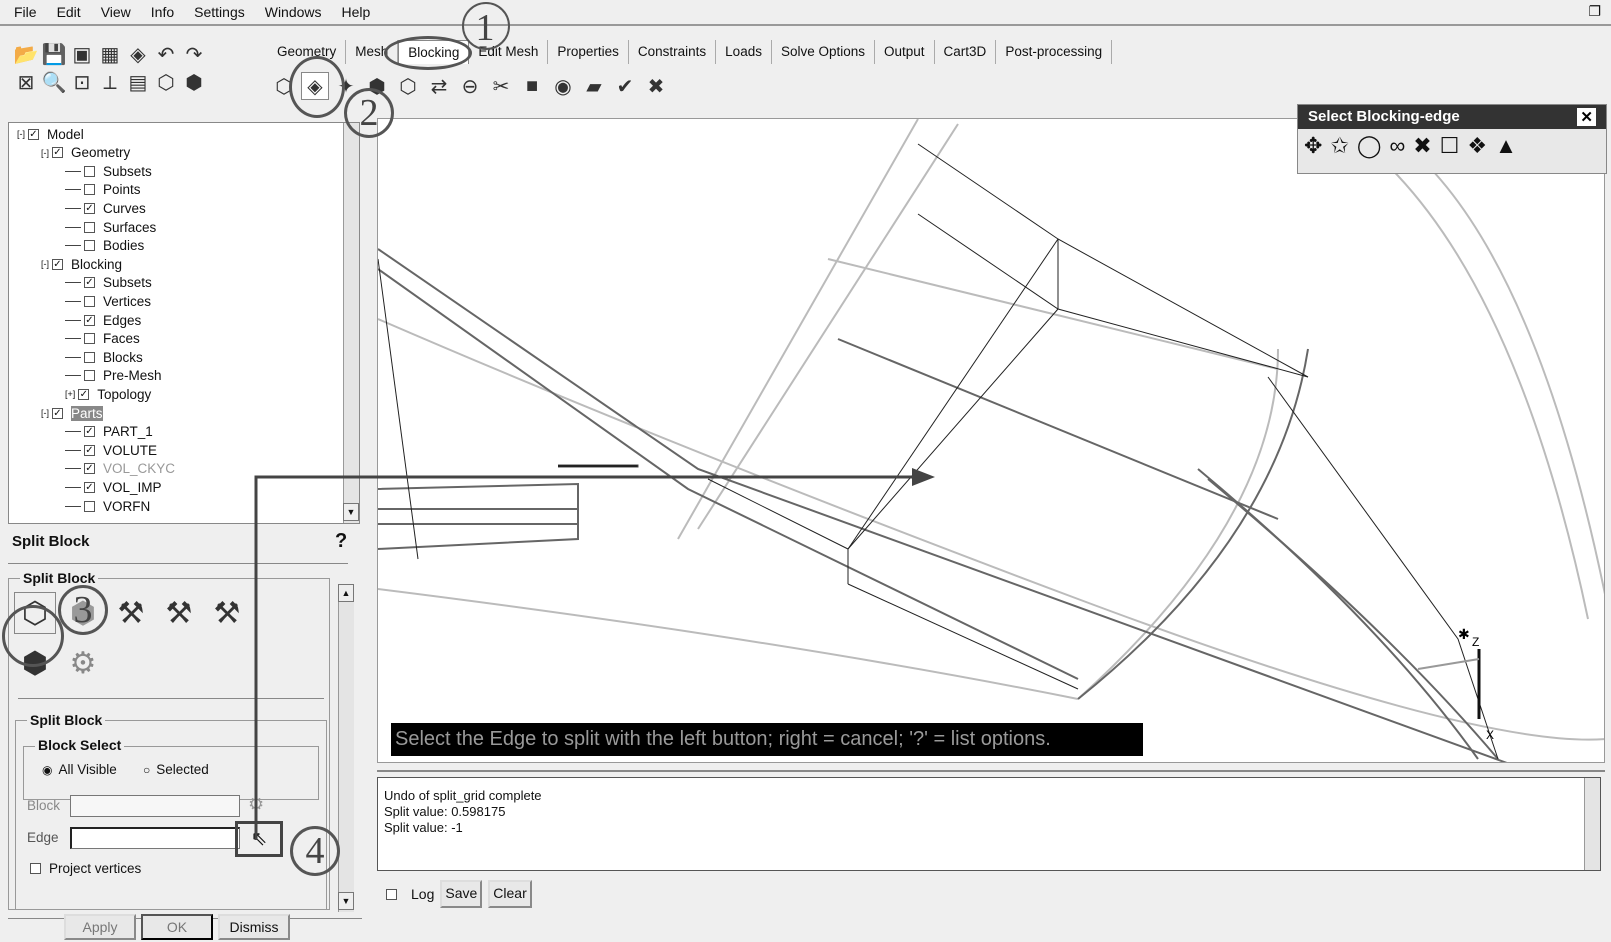  Describe the element at coordinates (563, 86) in the screenshot. I see `pre-mesh-quality-icon: ◉` at that location.